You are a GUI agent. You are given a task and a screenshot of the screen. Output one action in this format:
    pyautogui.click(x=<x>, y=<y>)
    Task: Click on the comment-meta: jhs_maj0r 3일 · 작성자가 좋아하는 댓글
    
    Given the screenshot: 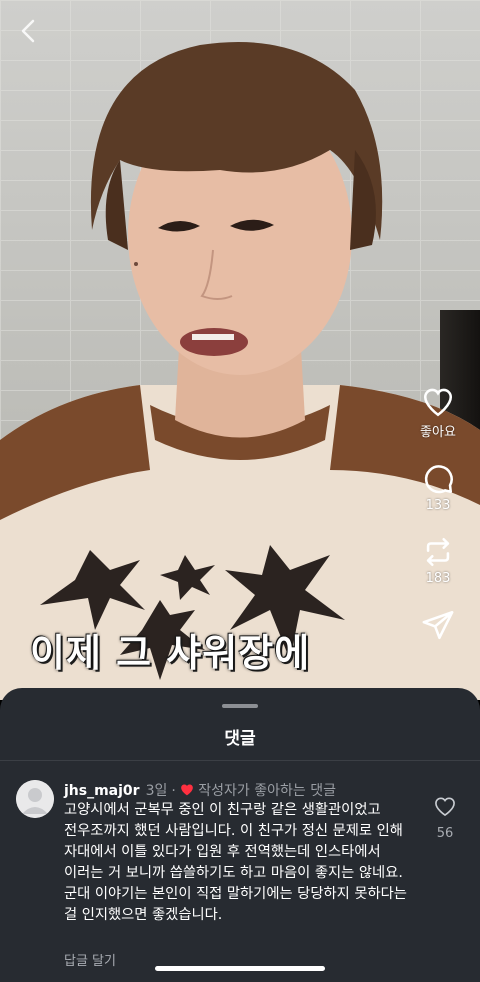 What is the action you would take?
    pyautogui.click(x=200, y=790)
    